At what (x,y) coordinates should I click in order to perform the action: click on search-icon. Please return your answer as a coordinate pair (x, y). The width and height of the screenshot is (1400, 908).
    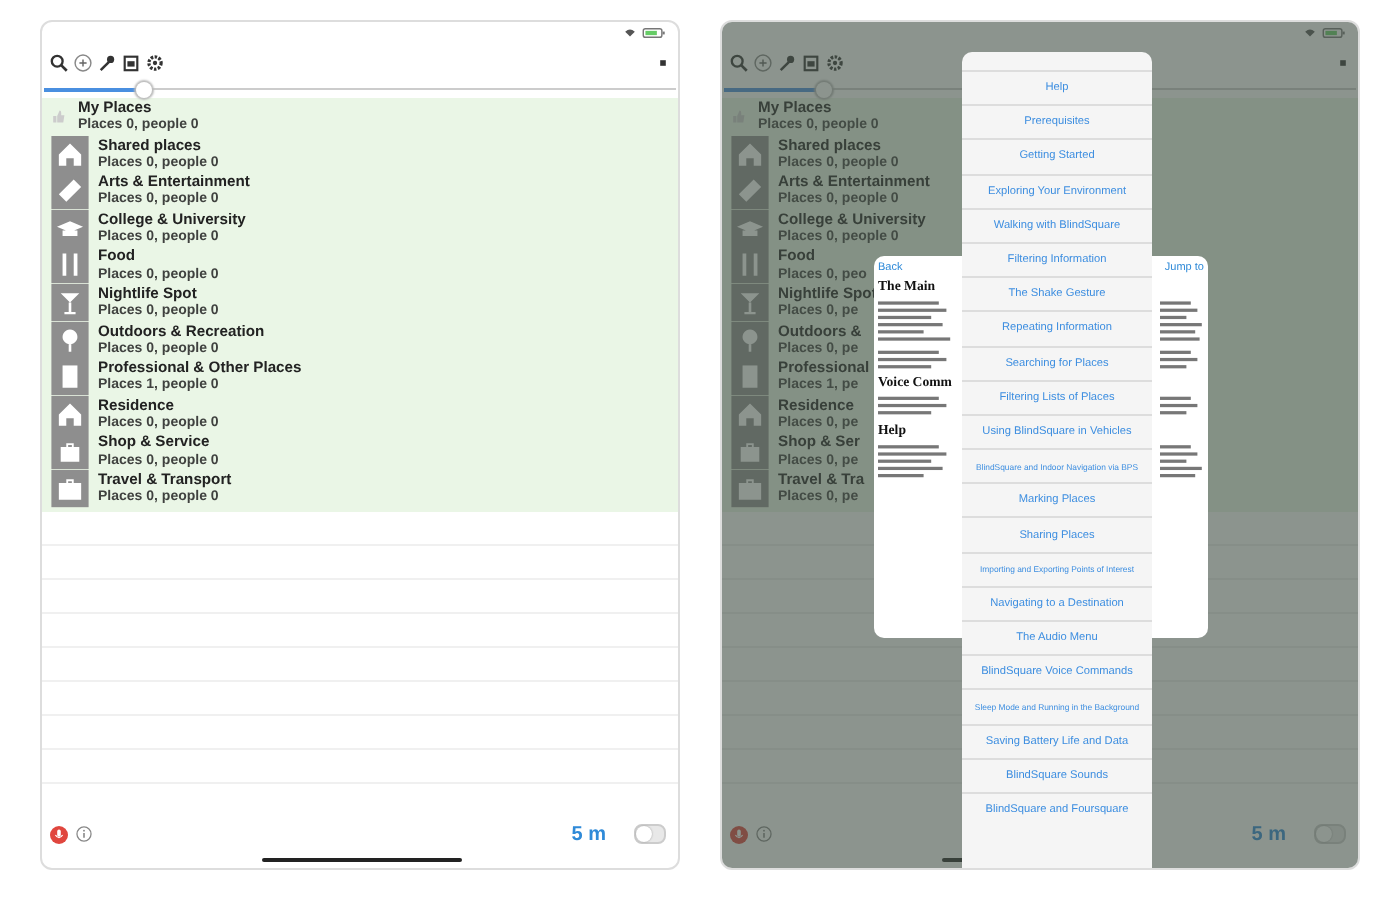
    Looking at the image, I should click on (59, 62).